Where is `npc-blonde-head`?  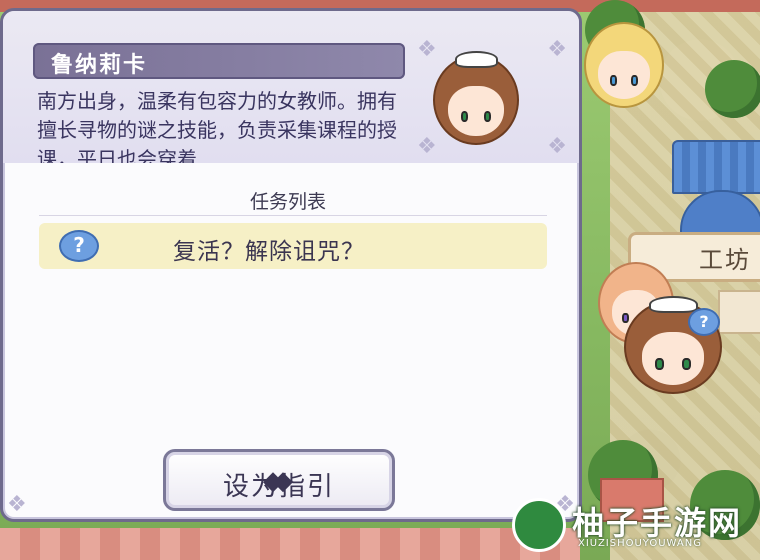
npc-blonde-head is located at coordinates (624, 65).